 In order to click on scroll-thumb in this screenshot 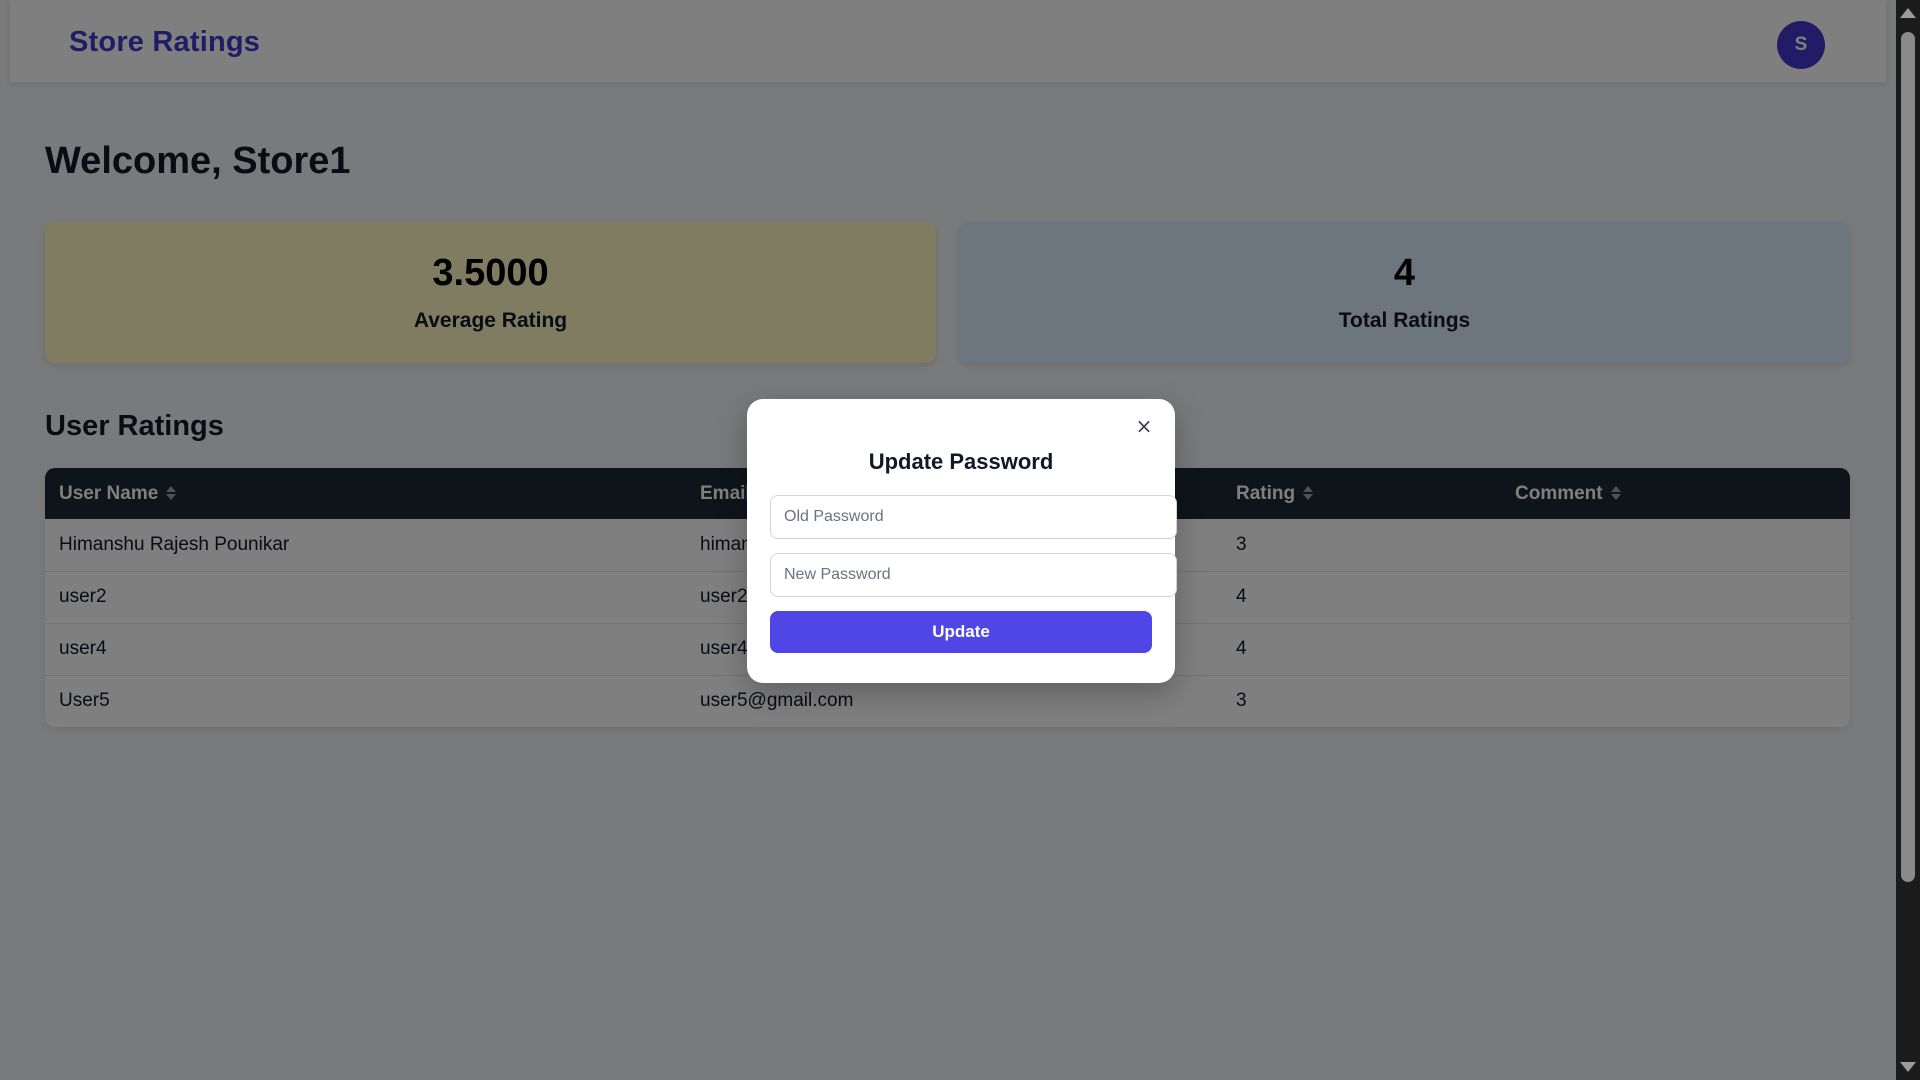, I will do `click(1908, 457)`.